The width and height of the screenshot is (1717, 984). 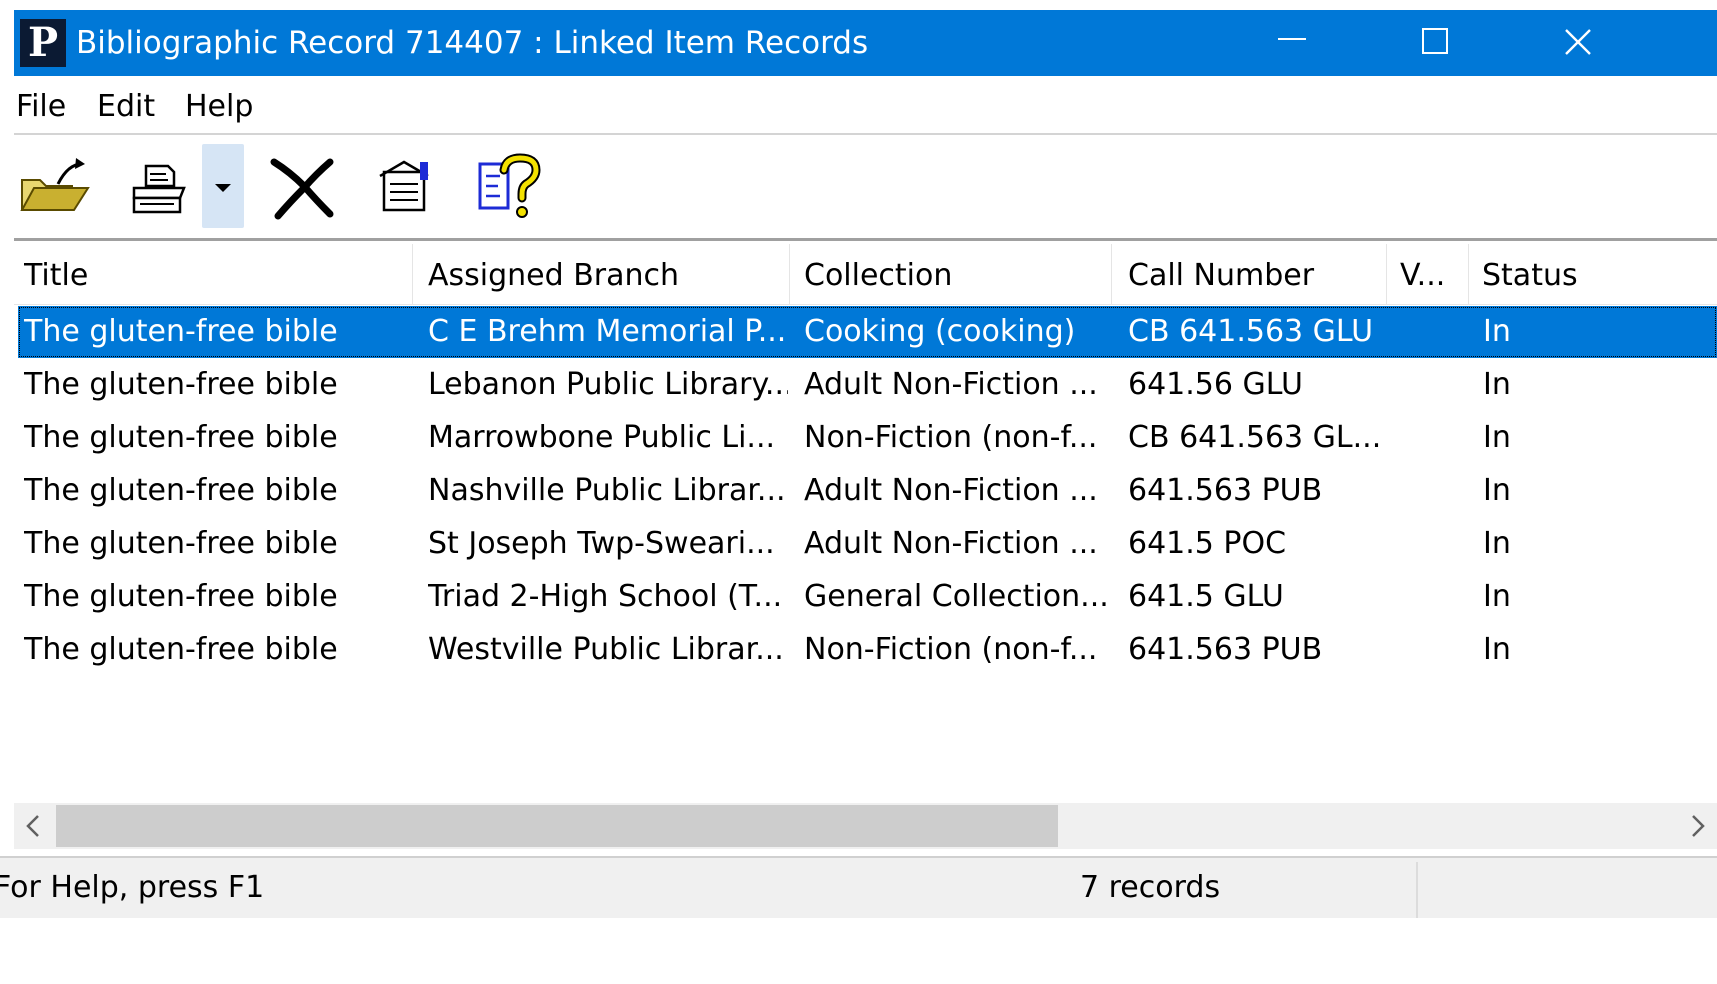 I want to click on cell-call-number: 641.5 GLU, so click(x=1206, y=596).